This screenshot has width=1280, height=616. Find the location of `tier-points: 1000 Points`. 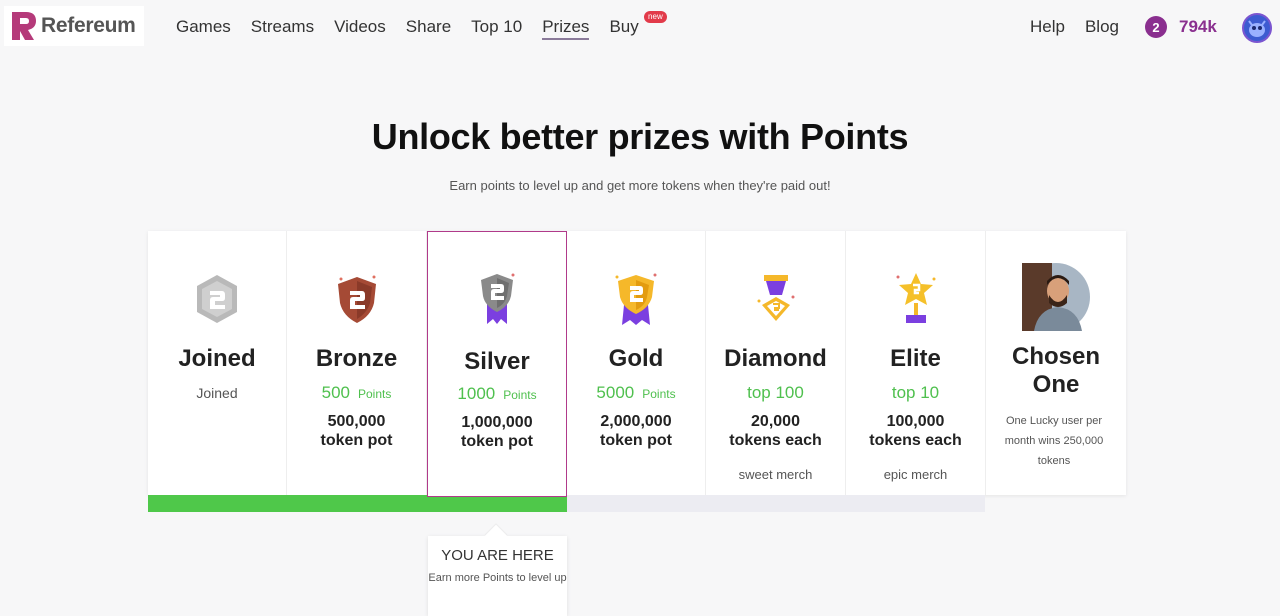

tier-points: 1000 Points is located at coordinates (497, 394).